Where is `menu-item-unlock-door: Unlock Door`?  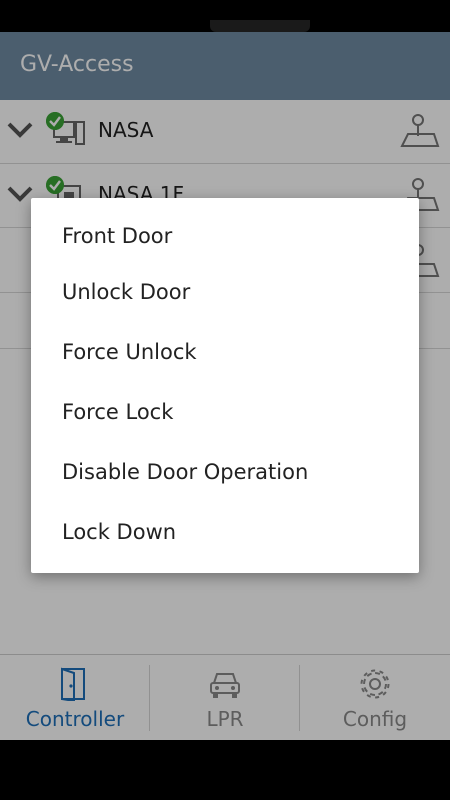 menu-item-unlock-door: Unlock Door is located at coordinates (126, 292).